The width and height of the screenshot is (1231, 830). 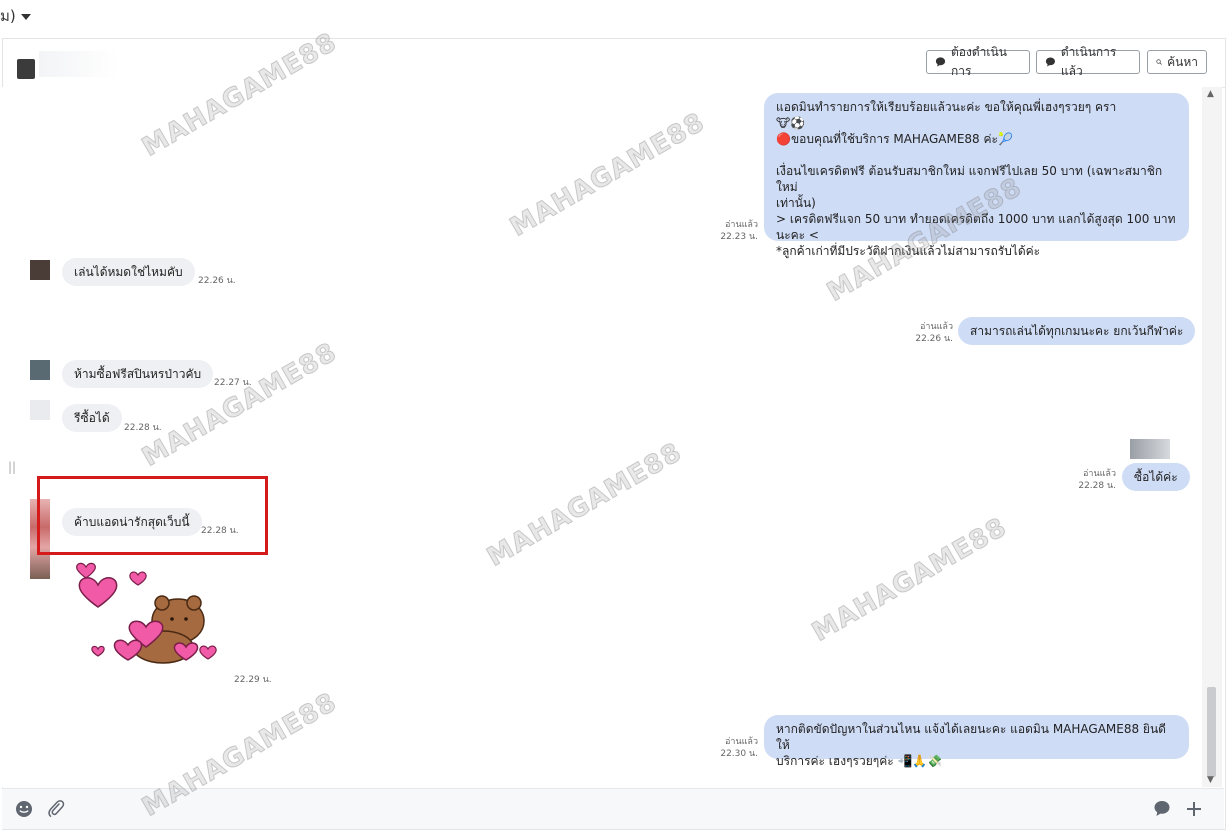 I want to click on message-text: ซื้อได้ค่ะ, so click(x=1156, y=477).